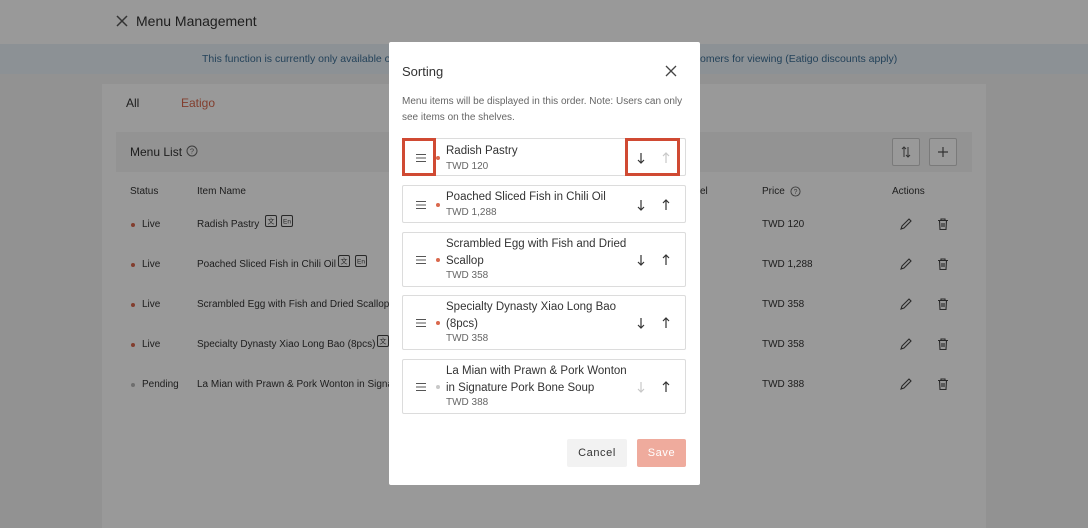 Image resolution: width=1088 pixels, height=528 pixels. I want to click on sort-item-price: TWD 1,288, so click(471, 212).